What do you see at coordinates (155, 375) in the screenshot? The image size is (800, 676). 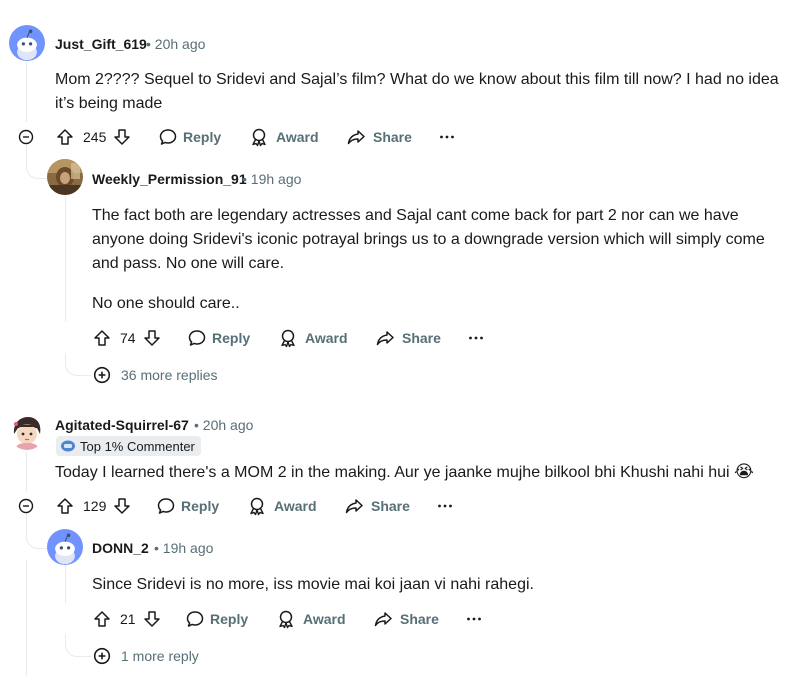 I see `more-replies-link: 36 more replies` at bounding box center [155, 375].